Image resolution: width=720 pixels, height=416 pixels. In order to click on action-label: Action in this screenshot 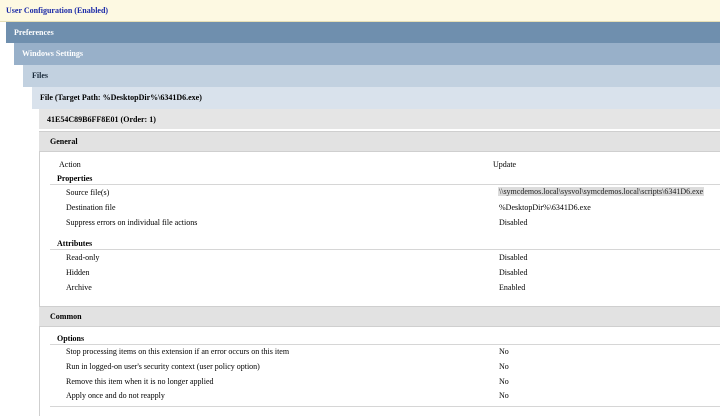, I will do `click(70, 164)`.